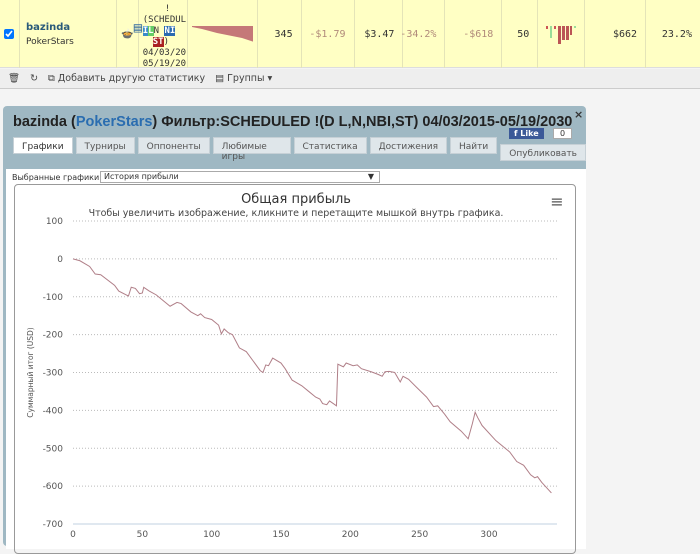  What do you see at coordinates (578, 114) in the screenshot?
I see `close-icon: ×` at bounding box center [578, 114].